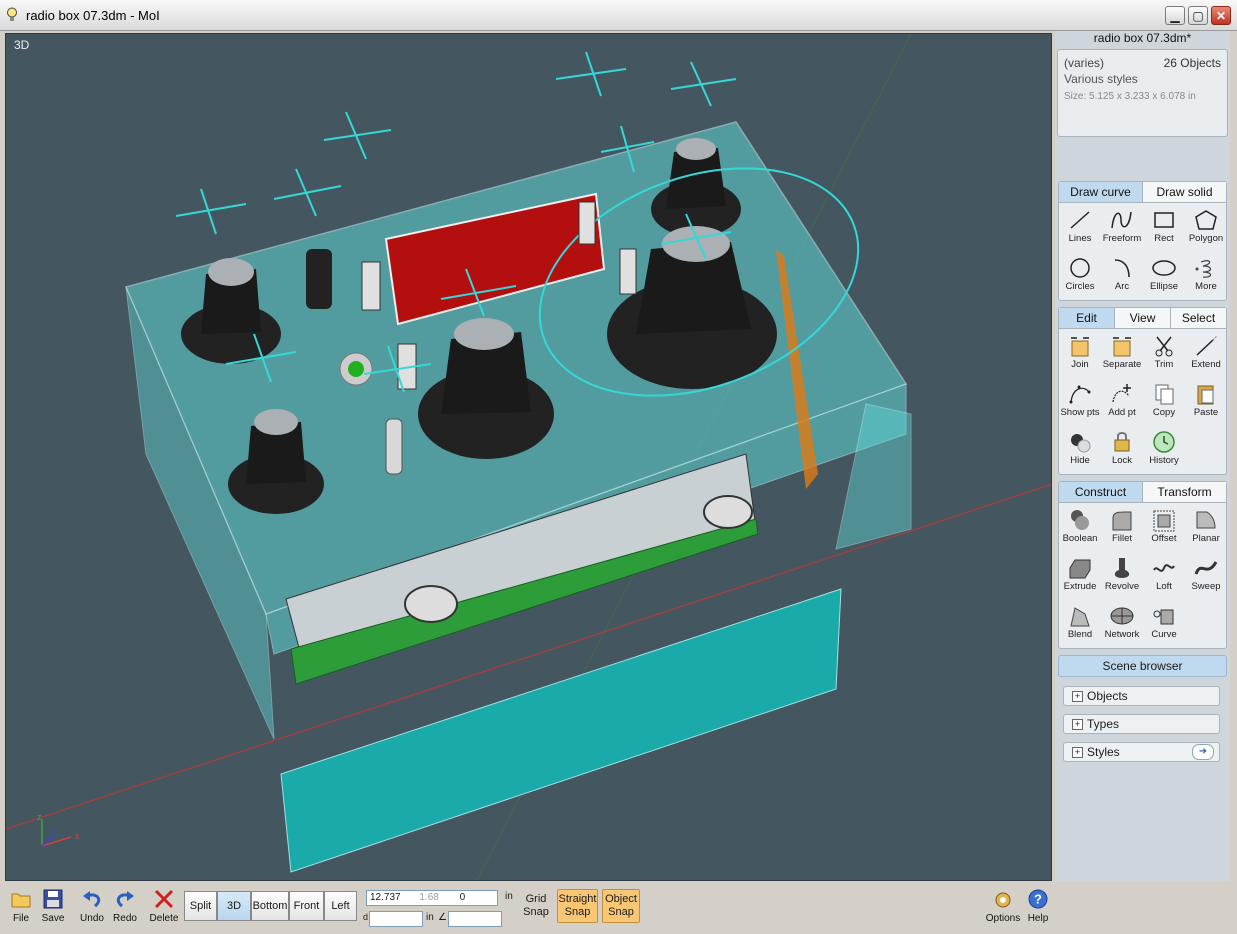 Image resolution: width=1237 pixels, height=934 pixels. What do you see at coordinates (1164, 364) in the screenshot?
I see `trim-label: Trim` at bounding box center [1164, 364].